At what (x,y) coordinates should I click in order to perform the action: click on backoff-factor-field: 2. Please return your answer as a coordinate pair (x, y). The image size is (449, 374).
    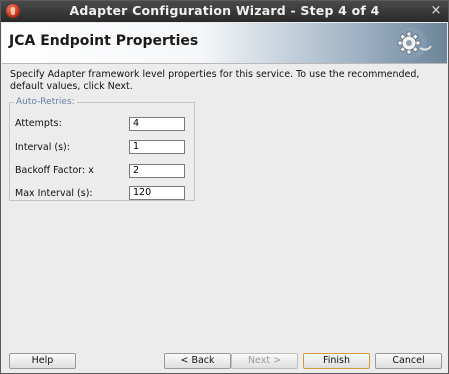
    Looking at the image, I should click on (157, 171).